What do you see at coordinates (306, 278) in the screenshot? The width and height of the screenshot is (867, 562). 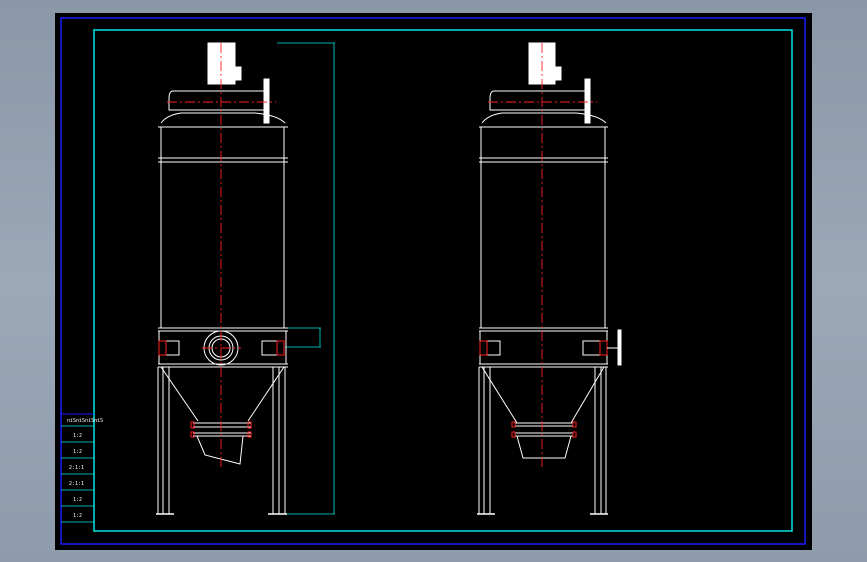 I see `dimension-lines` at bounding box center [306, 278].